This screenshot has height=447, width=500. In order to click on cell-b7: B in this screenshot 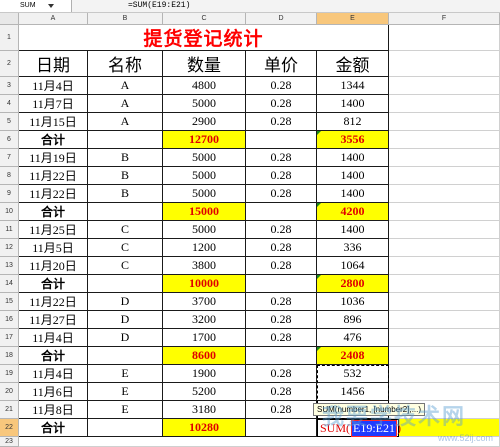, I will do `click(125, 158)`.